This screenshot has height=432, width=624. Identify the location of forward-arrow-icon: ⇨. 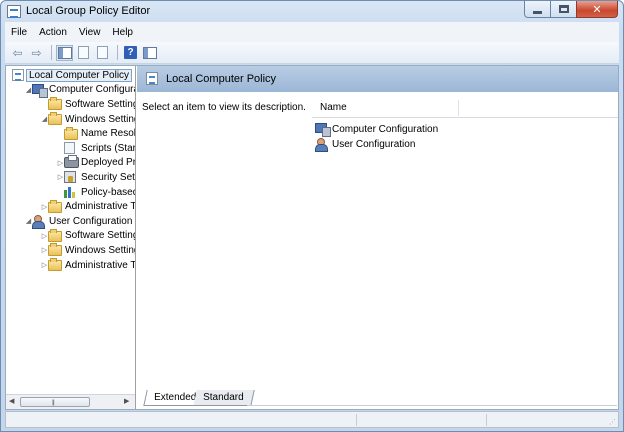
(36, 52).